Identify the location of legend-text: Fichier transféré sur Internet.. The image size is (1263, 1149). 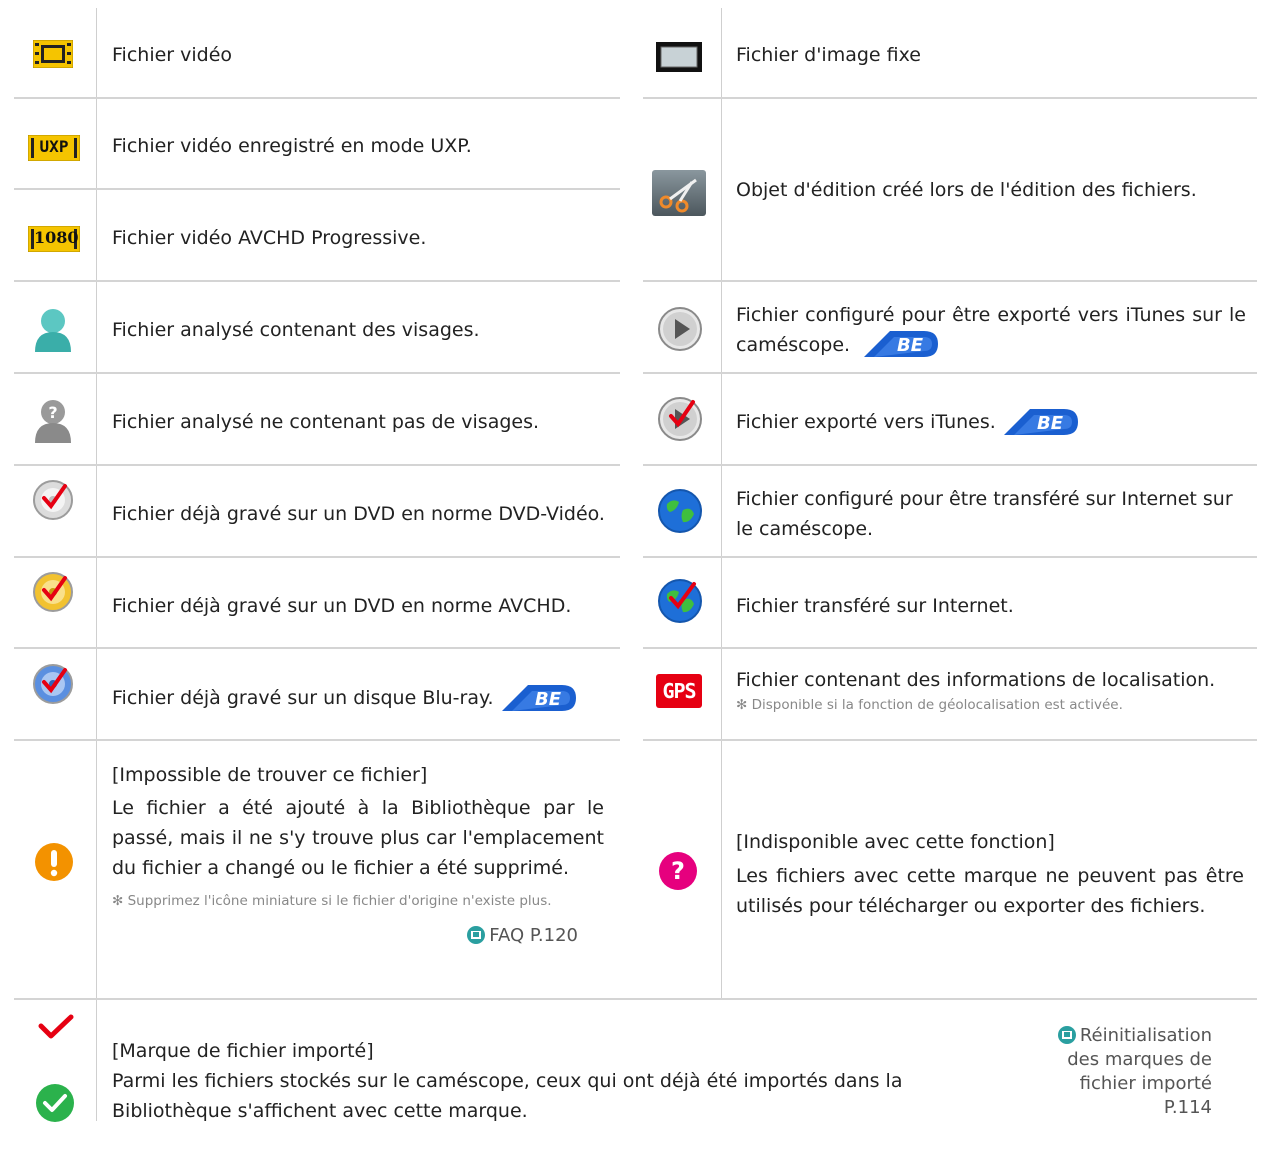
(875, 606).